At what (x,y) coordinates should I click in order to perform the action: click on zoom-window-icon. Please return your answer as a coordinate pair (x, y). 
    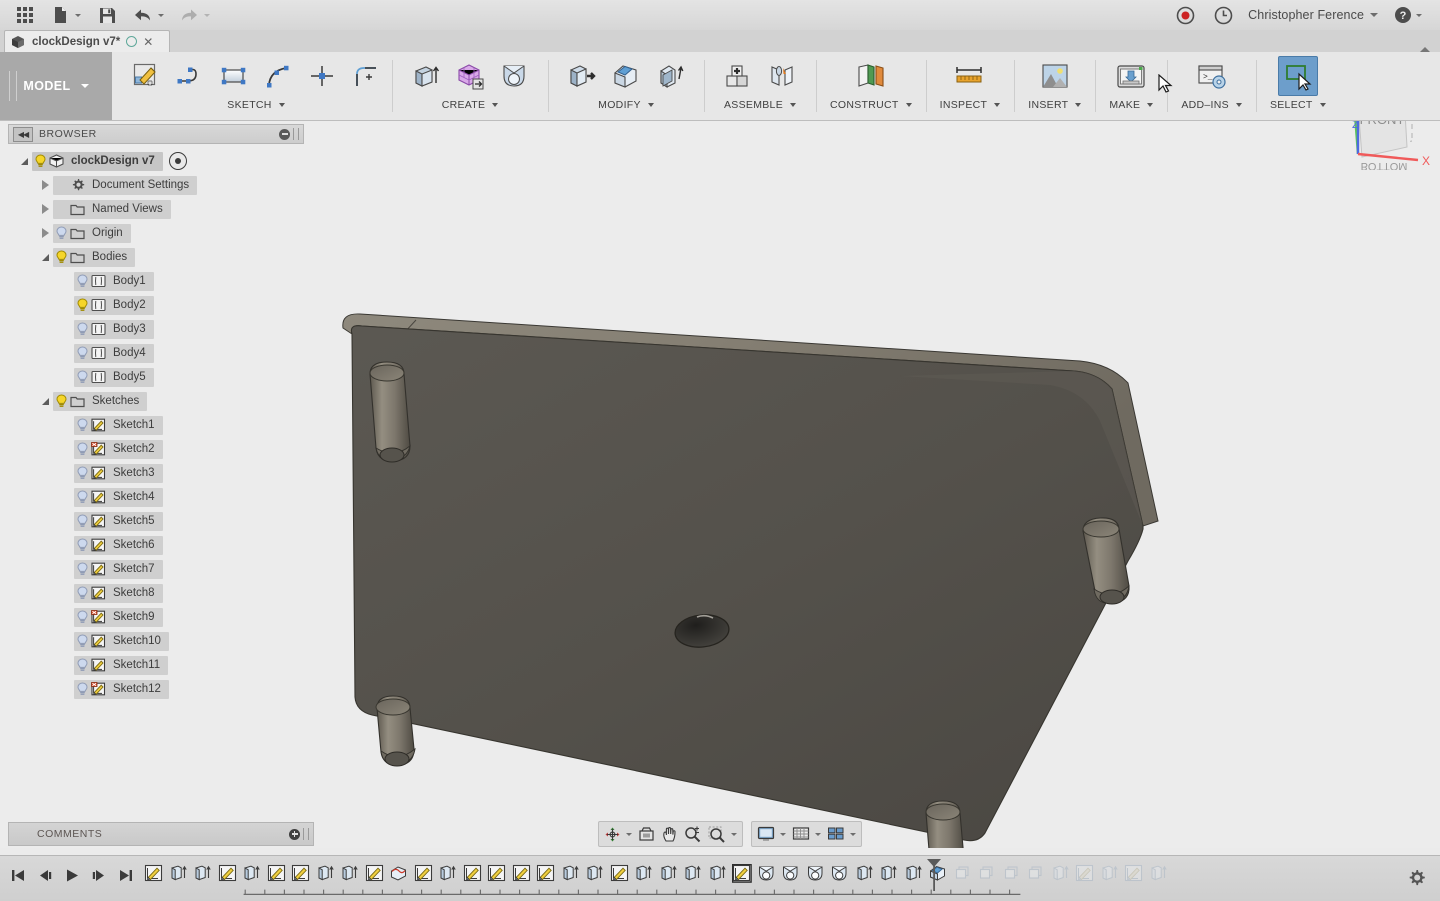
    Looking at the image, I should click on (722, 834).